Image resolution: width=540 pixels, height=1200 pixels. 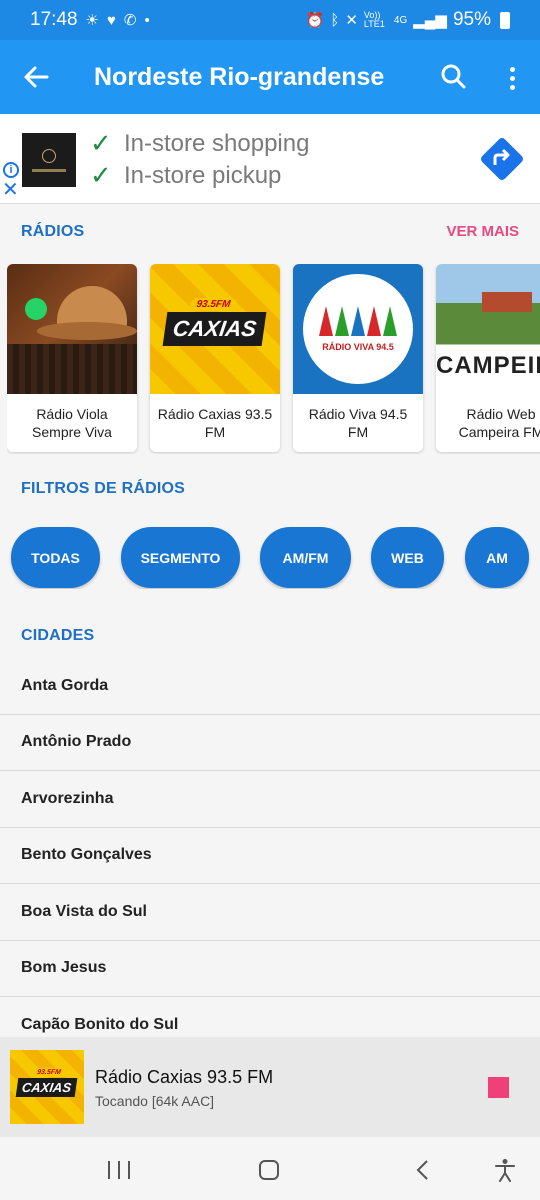 I want to click on city-item: Anta Gorda, so click(x=270, y=686).